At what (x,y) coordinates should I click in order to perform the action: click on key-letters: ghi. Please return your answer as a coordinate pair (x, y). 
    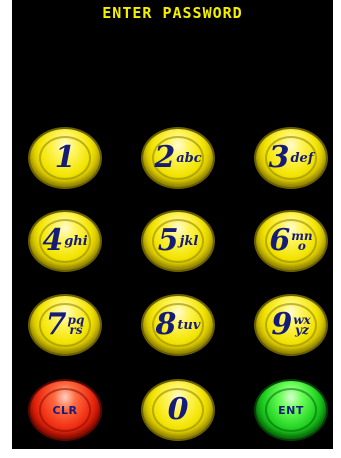
    Looking at the image, I should click on (76, 241).